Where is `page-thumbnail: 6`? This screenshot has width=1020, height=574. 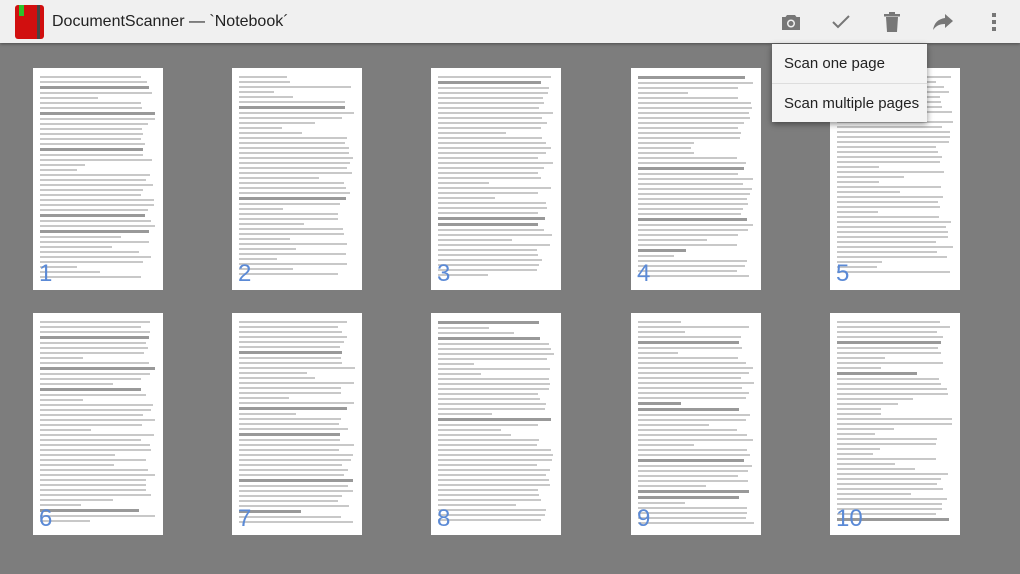
page-thumbnail: 6 is located at coordinates (98, 424).